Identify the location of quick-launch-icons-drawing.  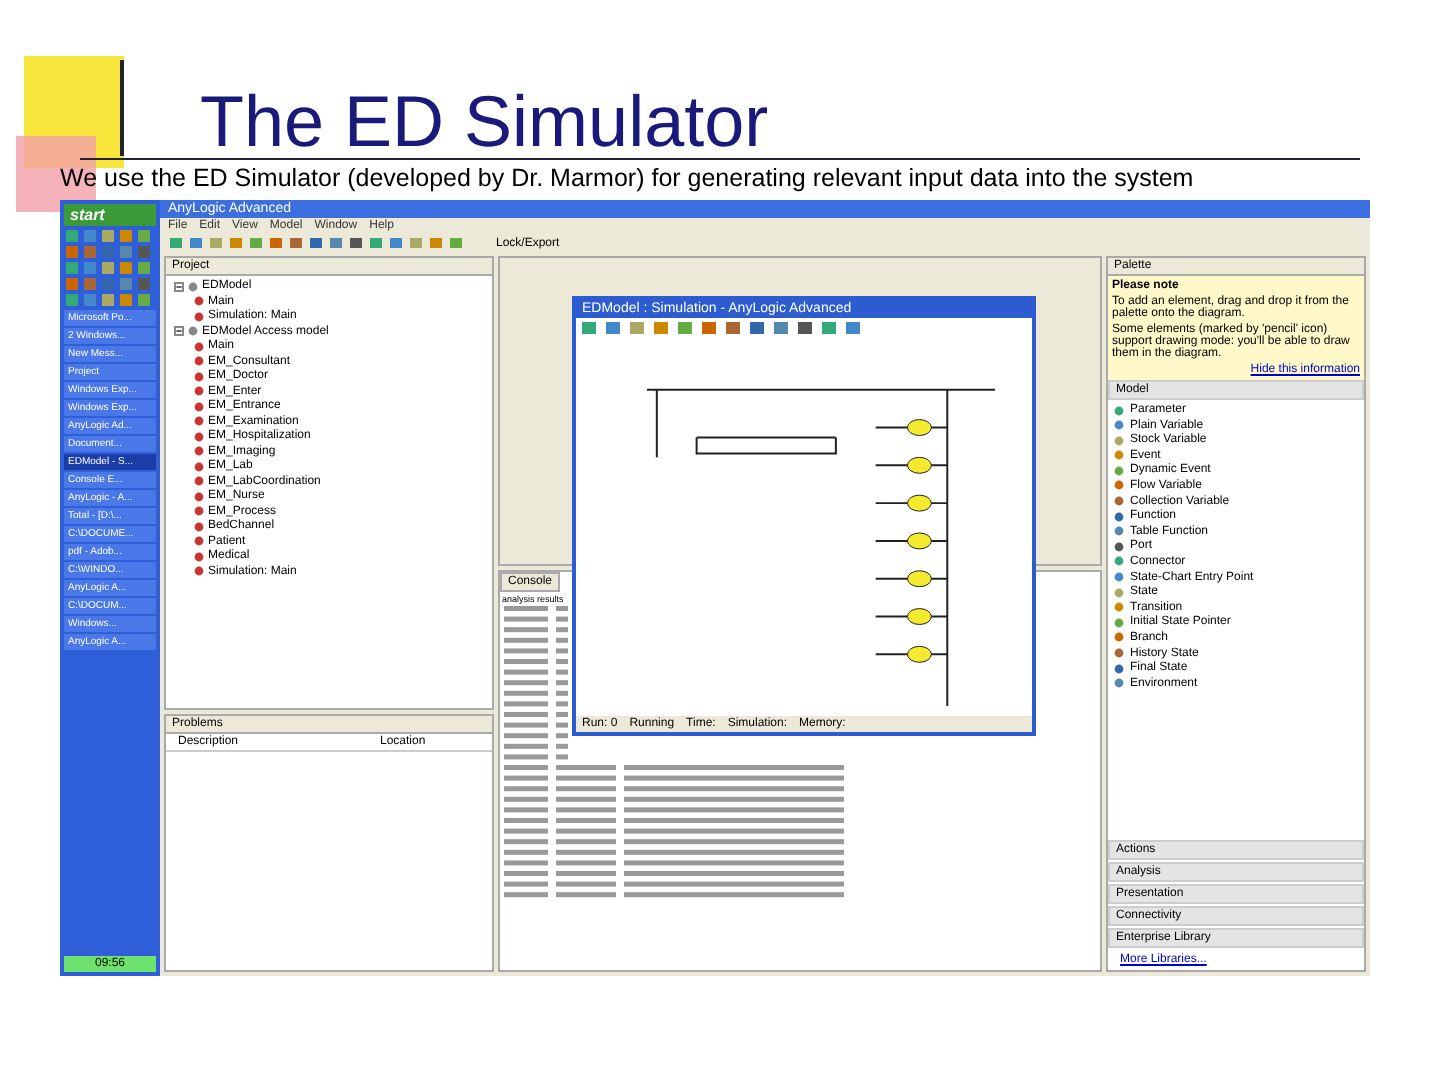
(110, 268).